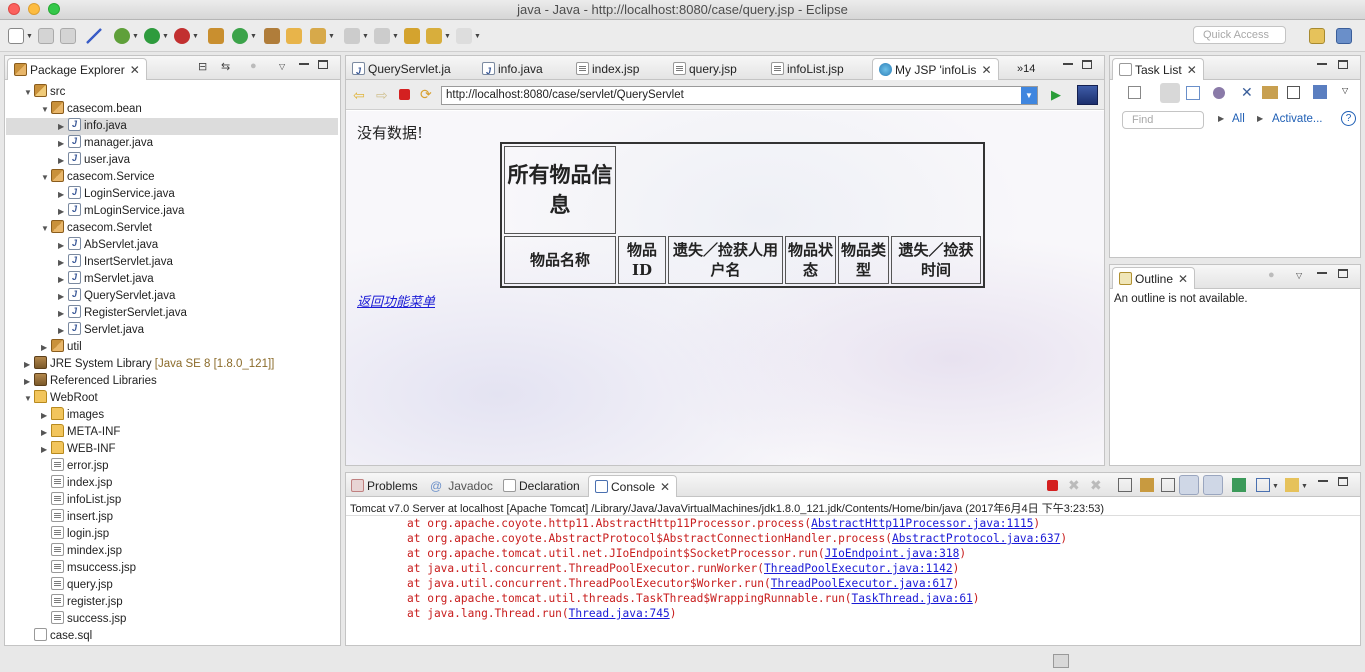 The image size is (1365, 672). Describe the element at coordinates (189, 534) in the screenshot. I see `tree-item: login.jsp` at that location.